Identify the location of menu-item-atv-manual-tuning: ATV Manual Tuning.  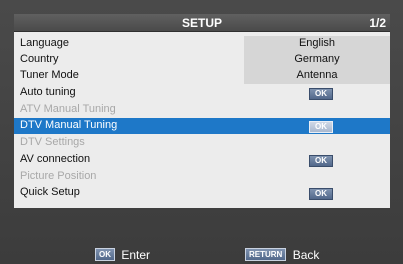
(202, 110).